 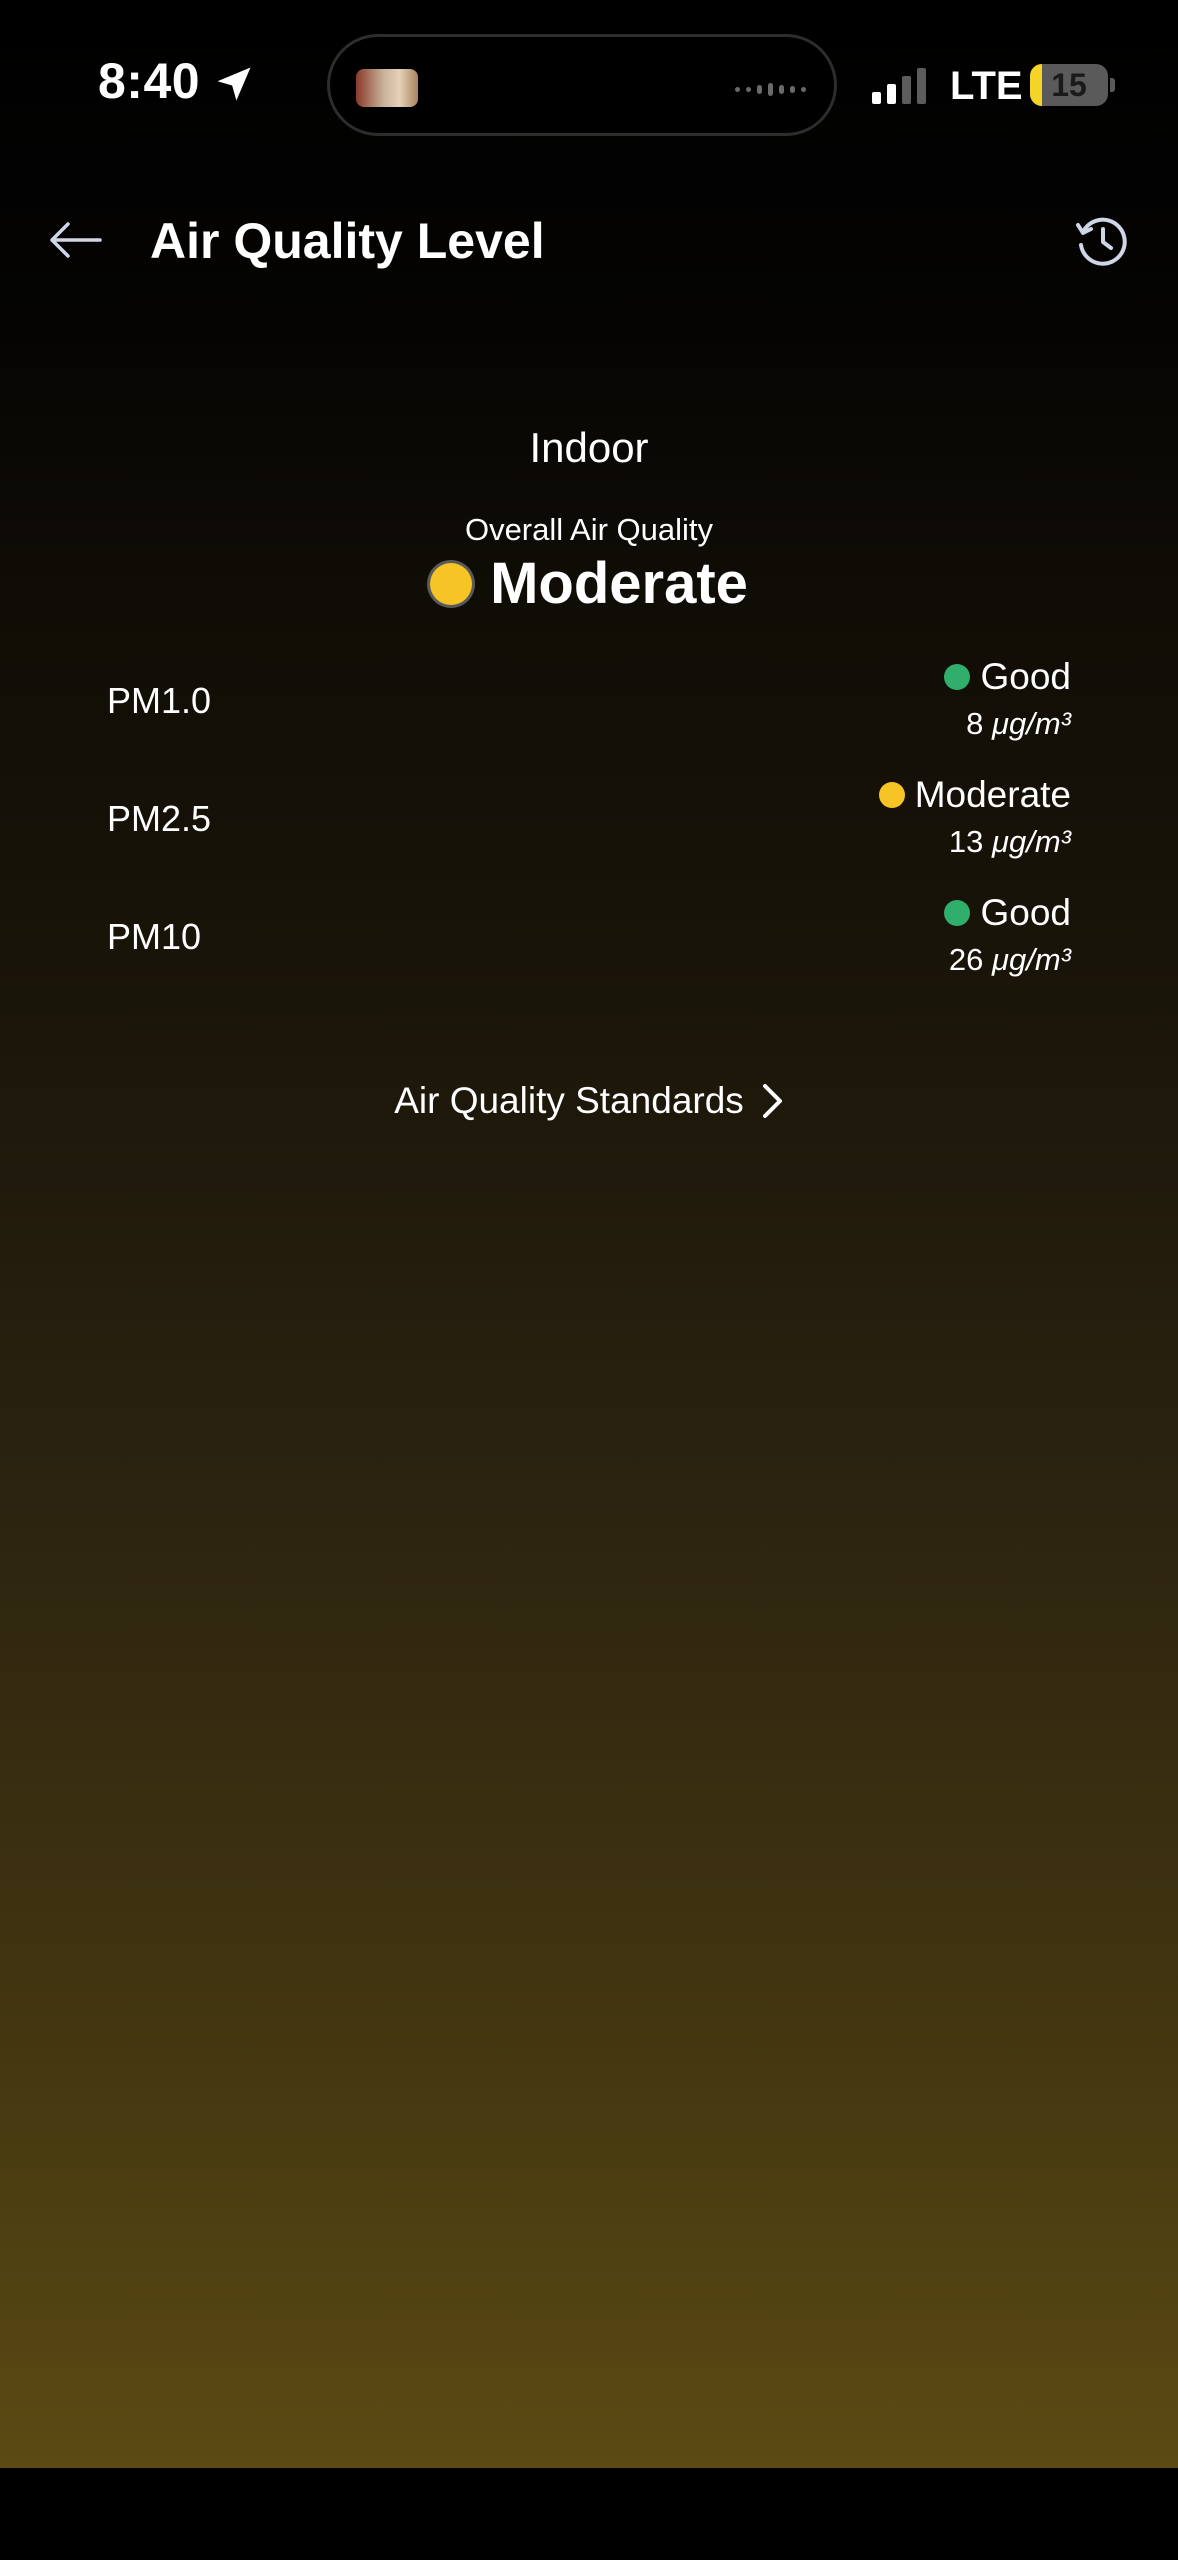 What do you see at coordinates (451, 583) in the screenshot?
I see `overall-status-dot` at bounding box center [451, 583].